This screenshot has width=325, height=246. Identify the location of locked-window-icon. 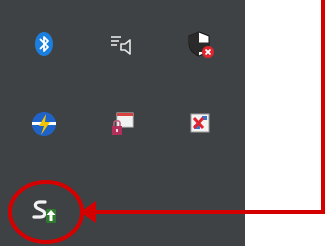
(122, 124).